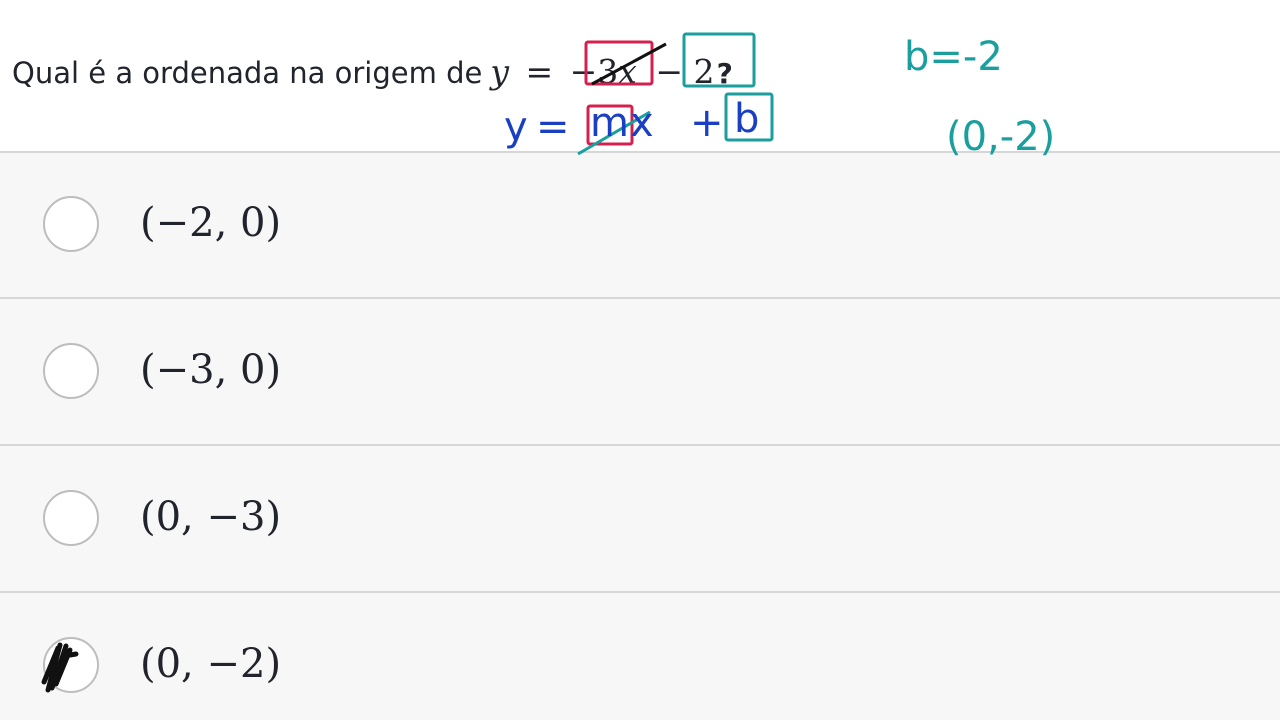 Image resolution: width=1280 pixels, height=720 pixels. I want to click on radio-button-selected, so click(71, 665).